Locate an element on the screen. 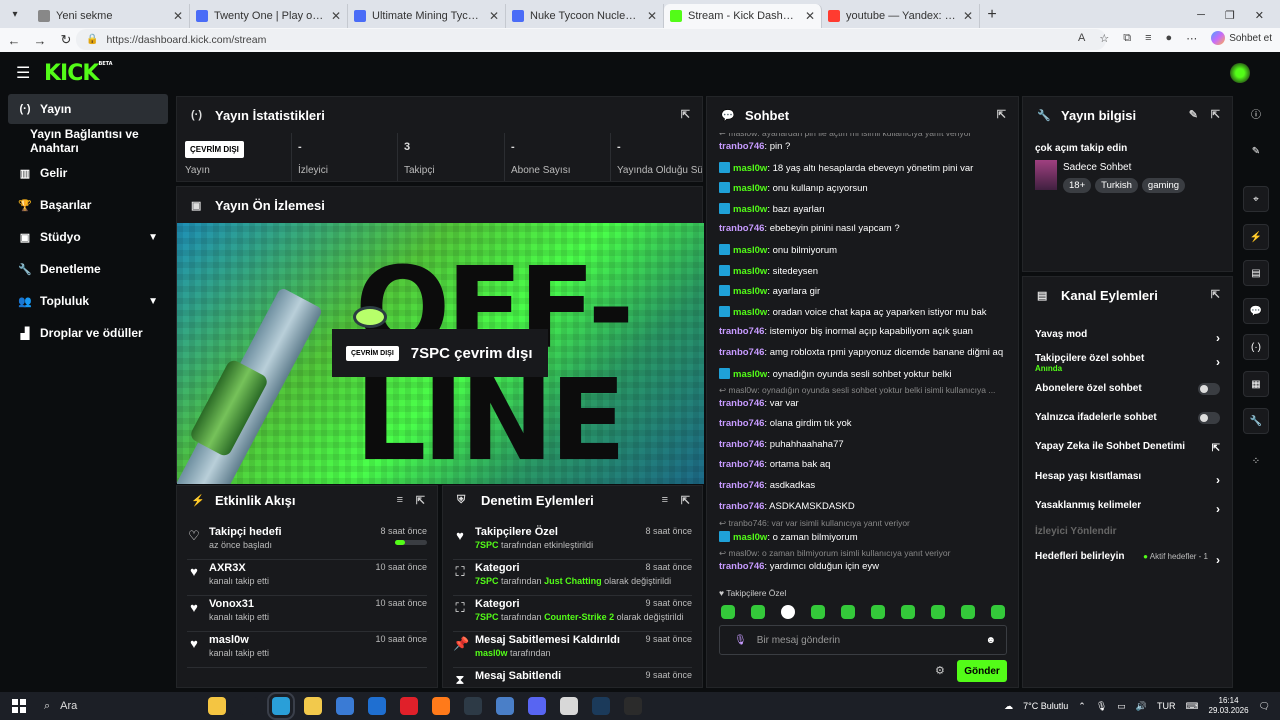 Image resolution: width=1280 pixels, height=720 pixels. notes-icon: ▤ is located at coordinates (1256, 273).